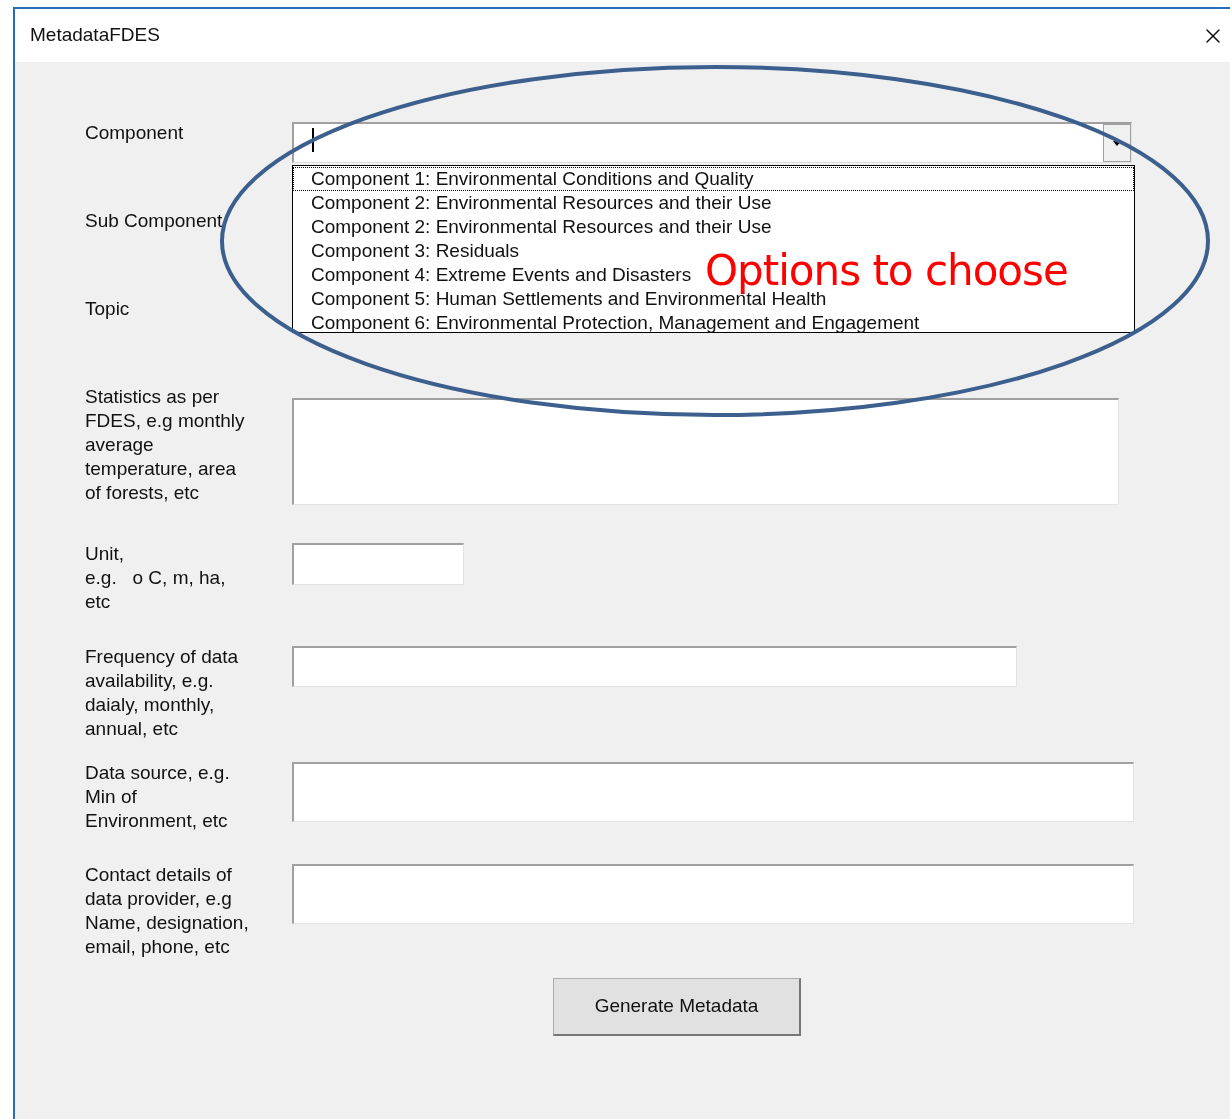 Image resolution: width=1230 pixels, height=1119 pixels. I want to click on field-label: Unit, e.g. o C, m, ha, etc, so click(156, 578).